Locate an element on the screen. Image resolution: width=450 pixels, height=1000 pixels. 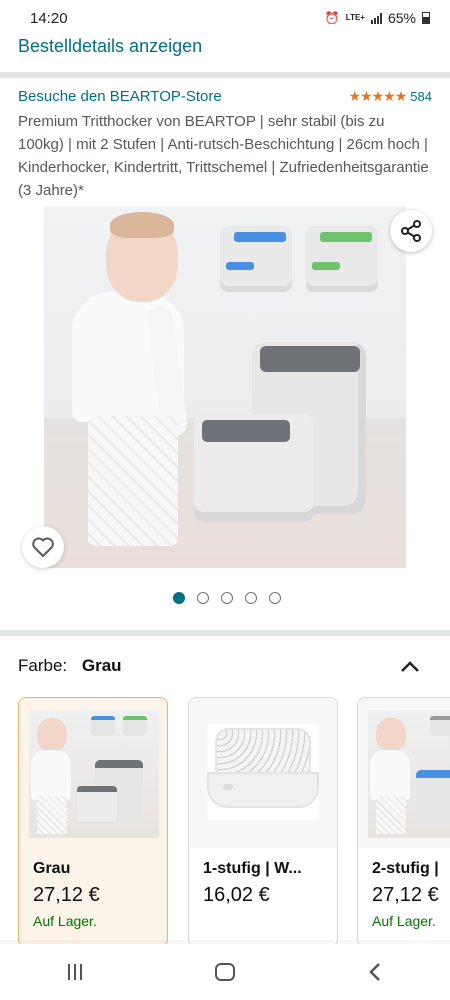
rating-count: 584 is located at coordinates (421, 96).